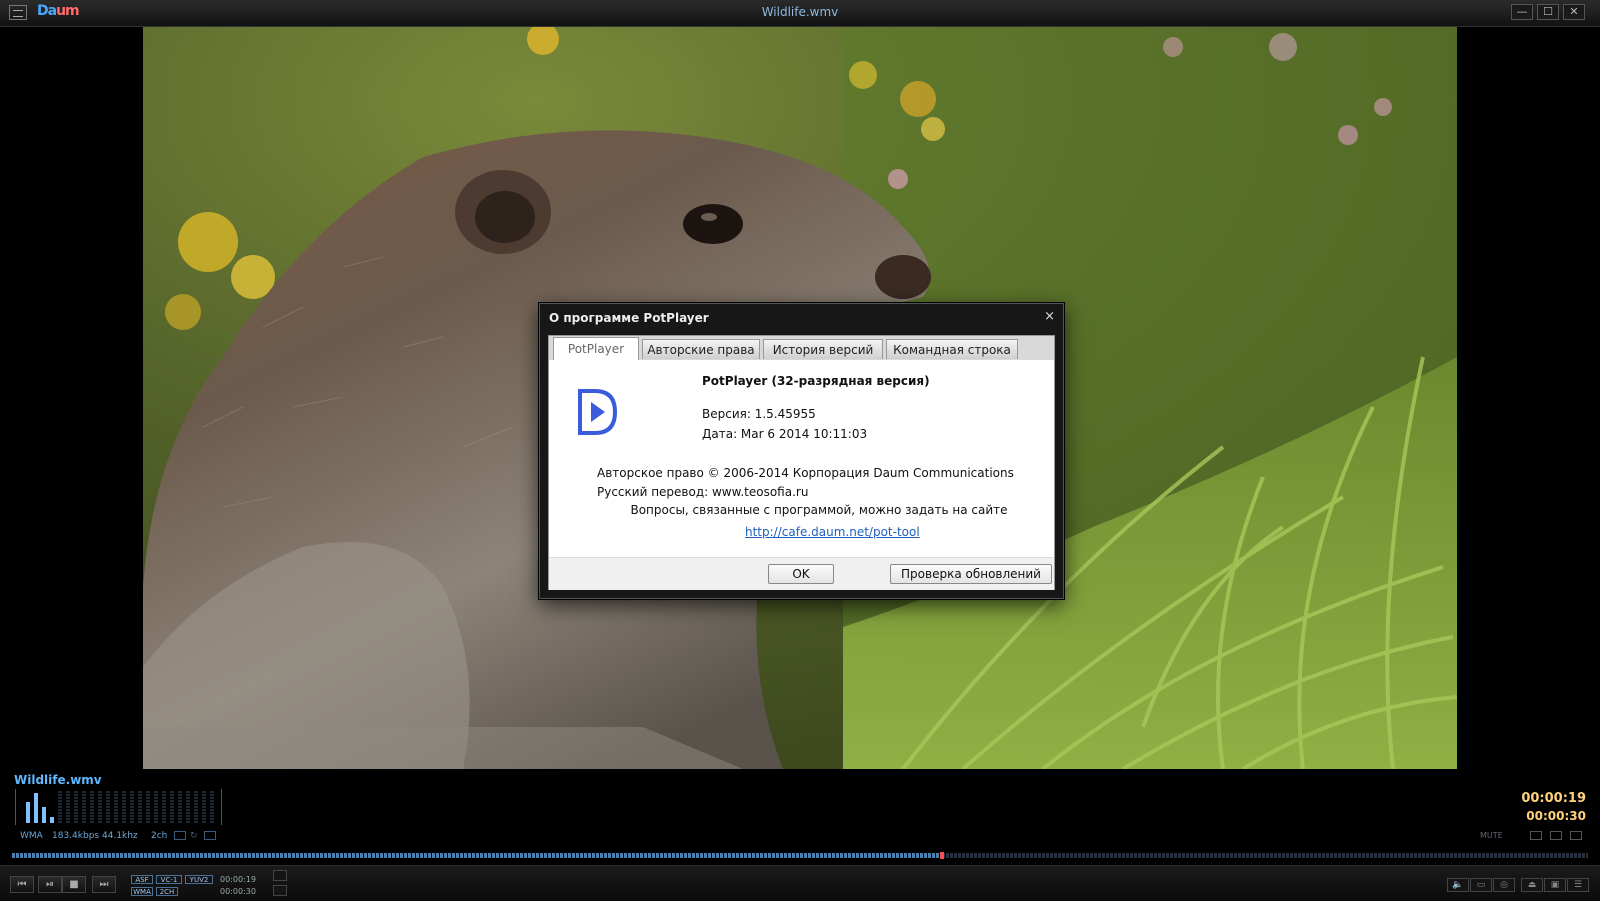 The image size is (1600, 901). What do you see at coordinates (759, 414) in the screenshot?
I see `version-text: Версия: 1.5.45955` at bounding box center [759, 414].